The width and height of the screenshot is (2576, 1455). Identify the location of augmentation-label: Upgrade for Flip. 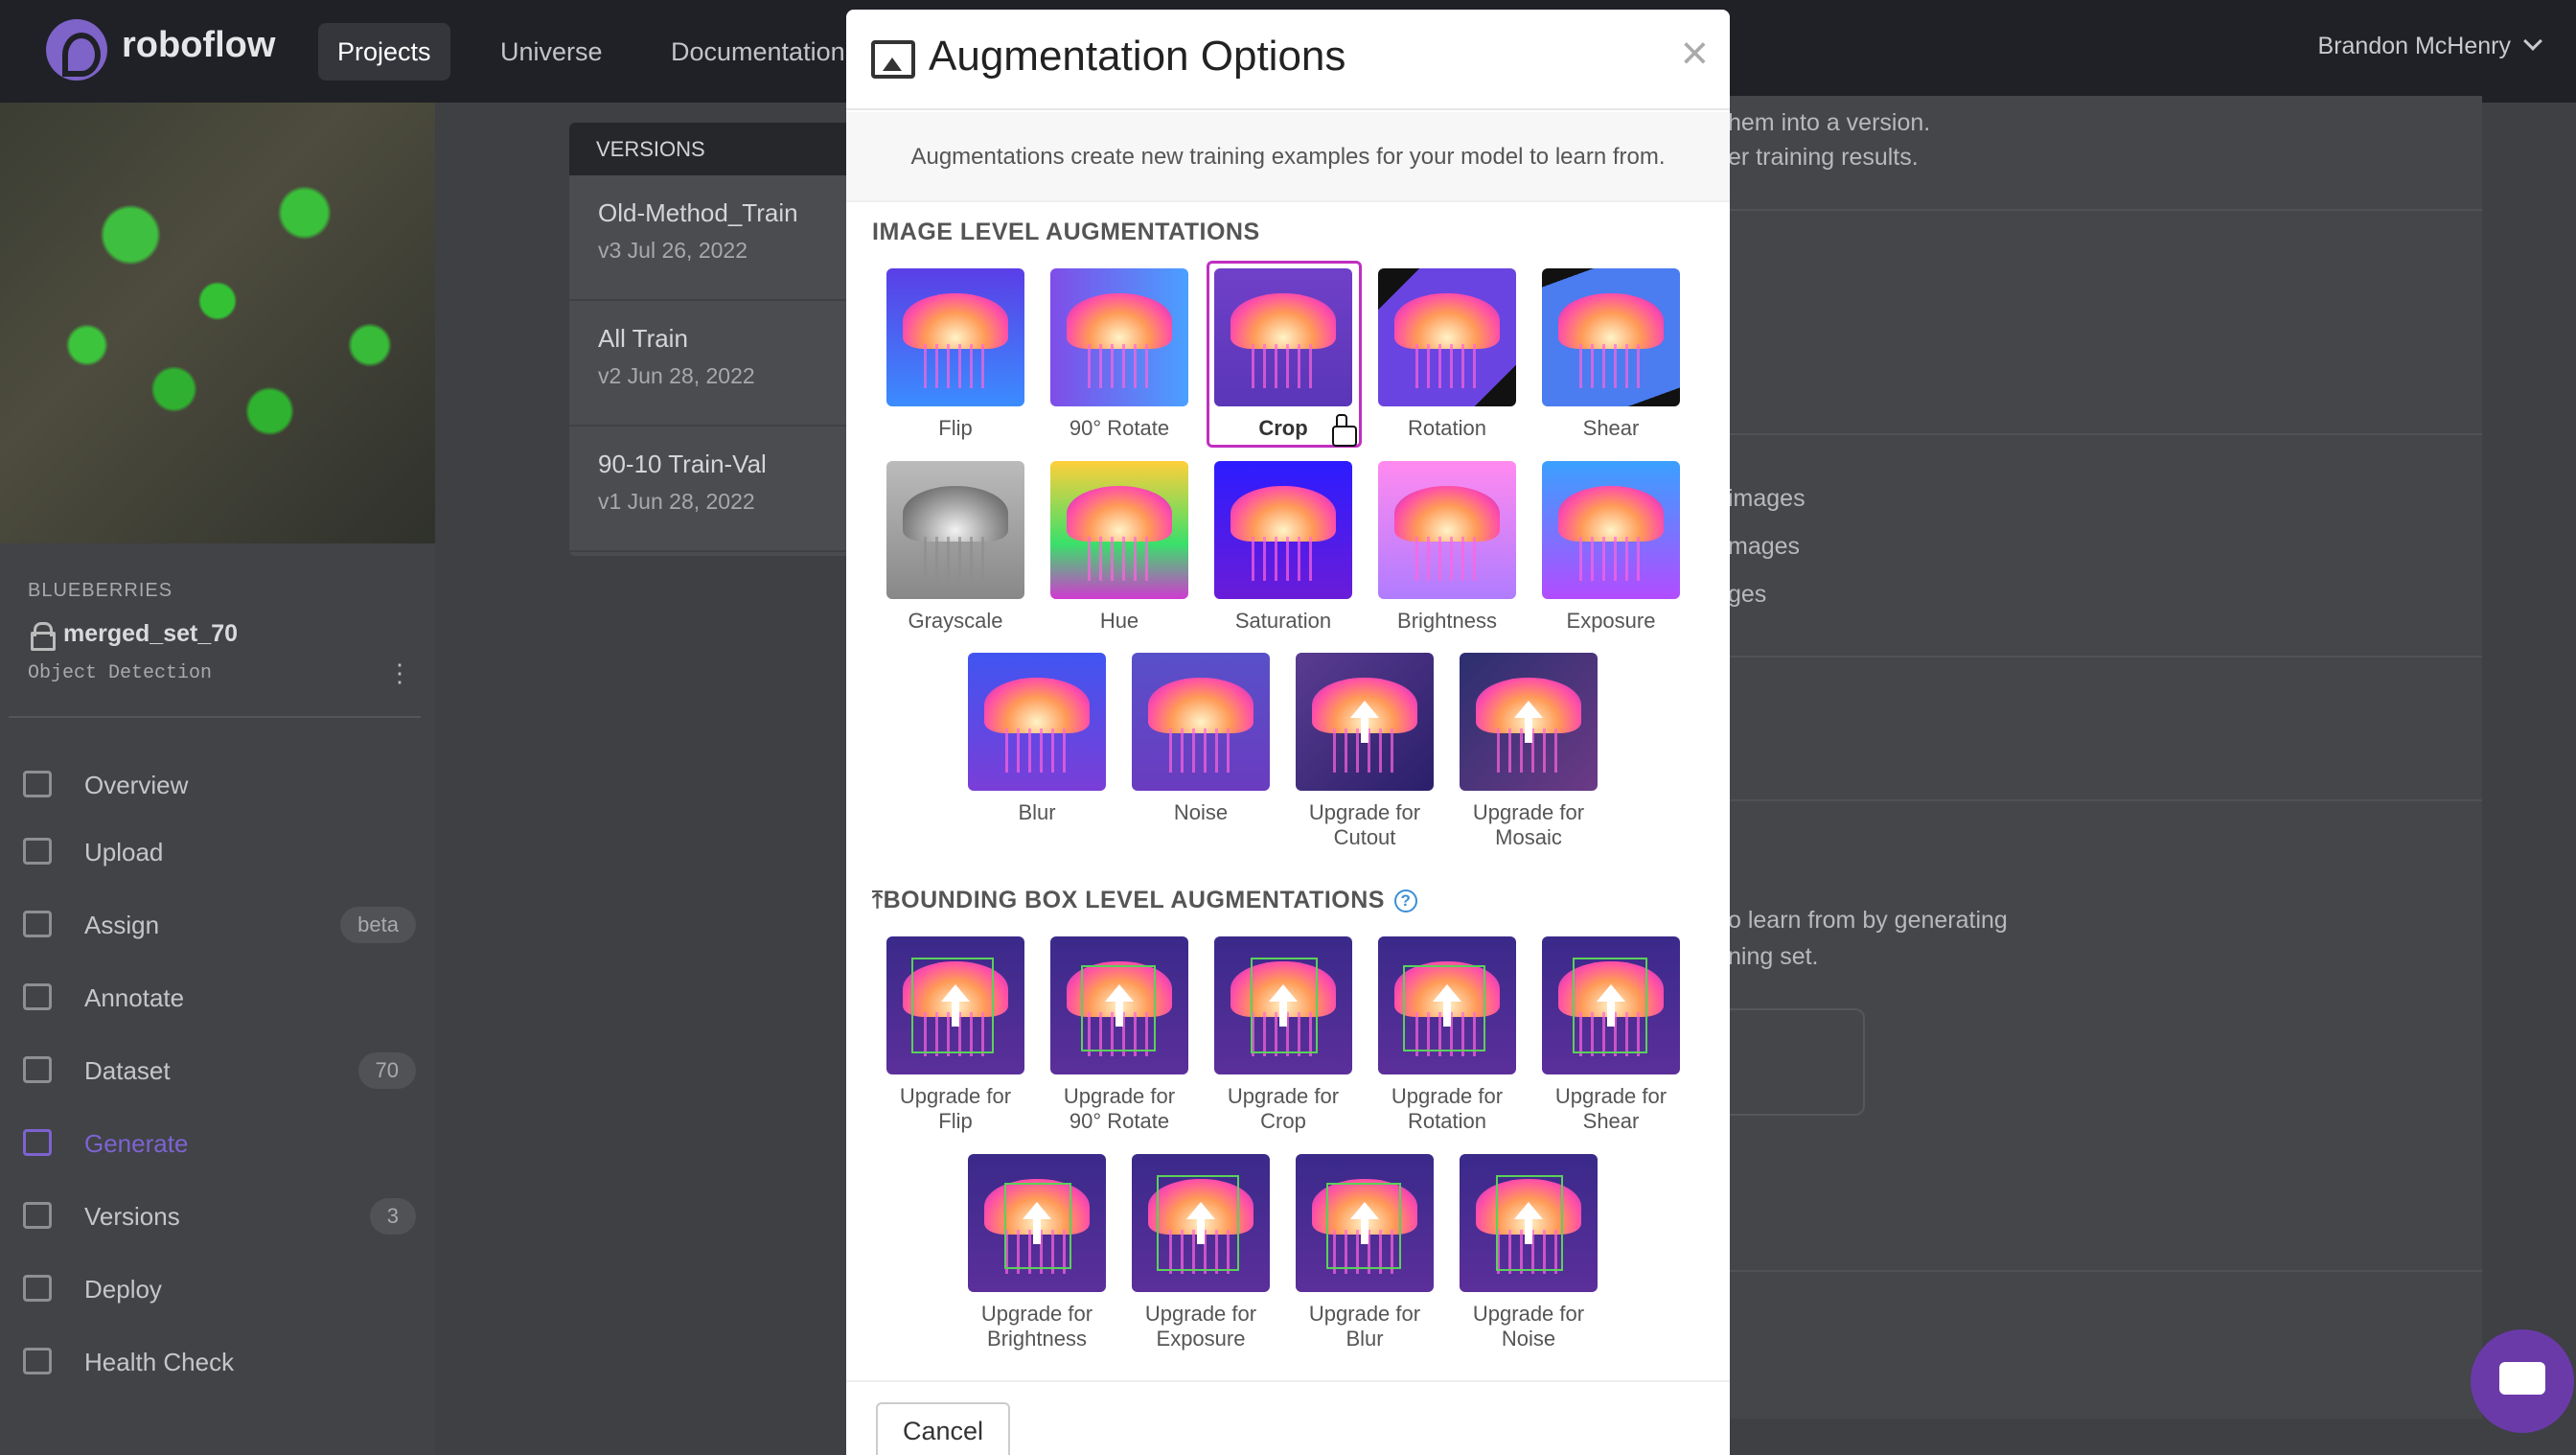
(955, 1109).